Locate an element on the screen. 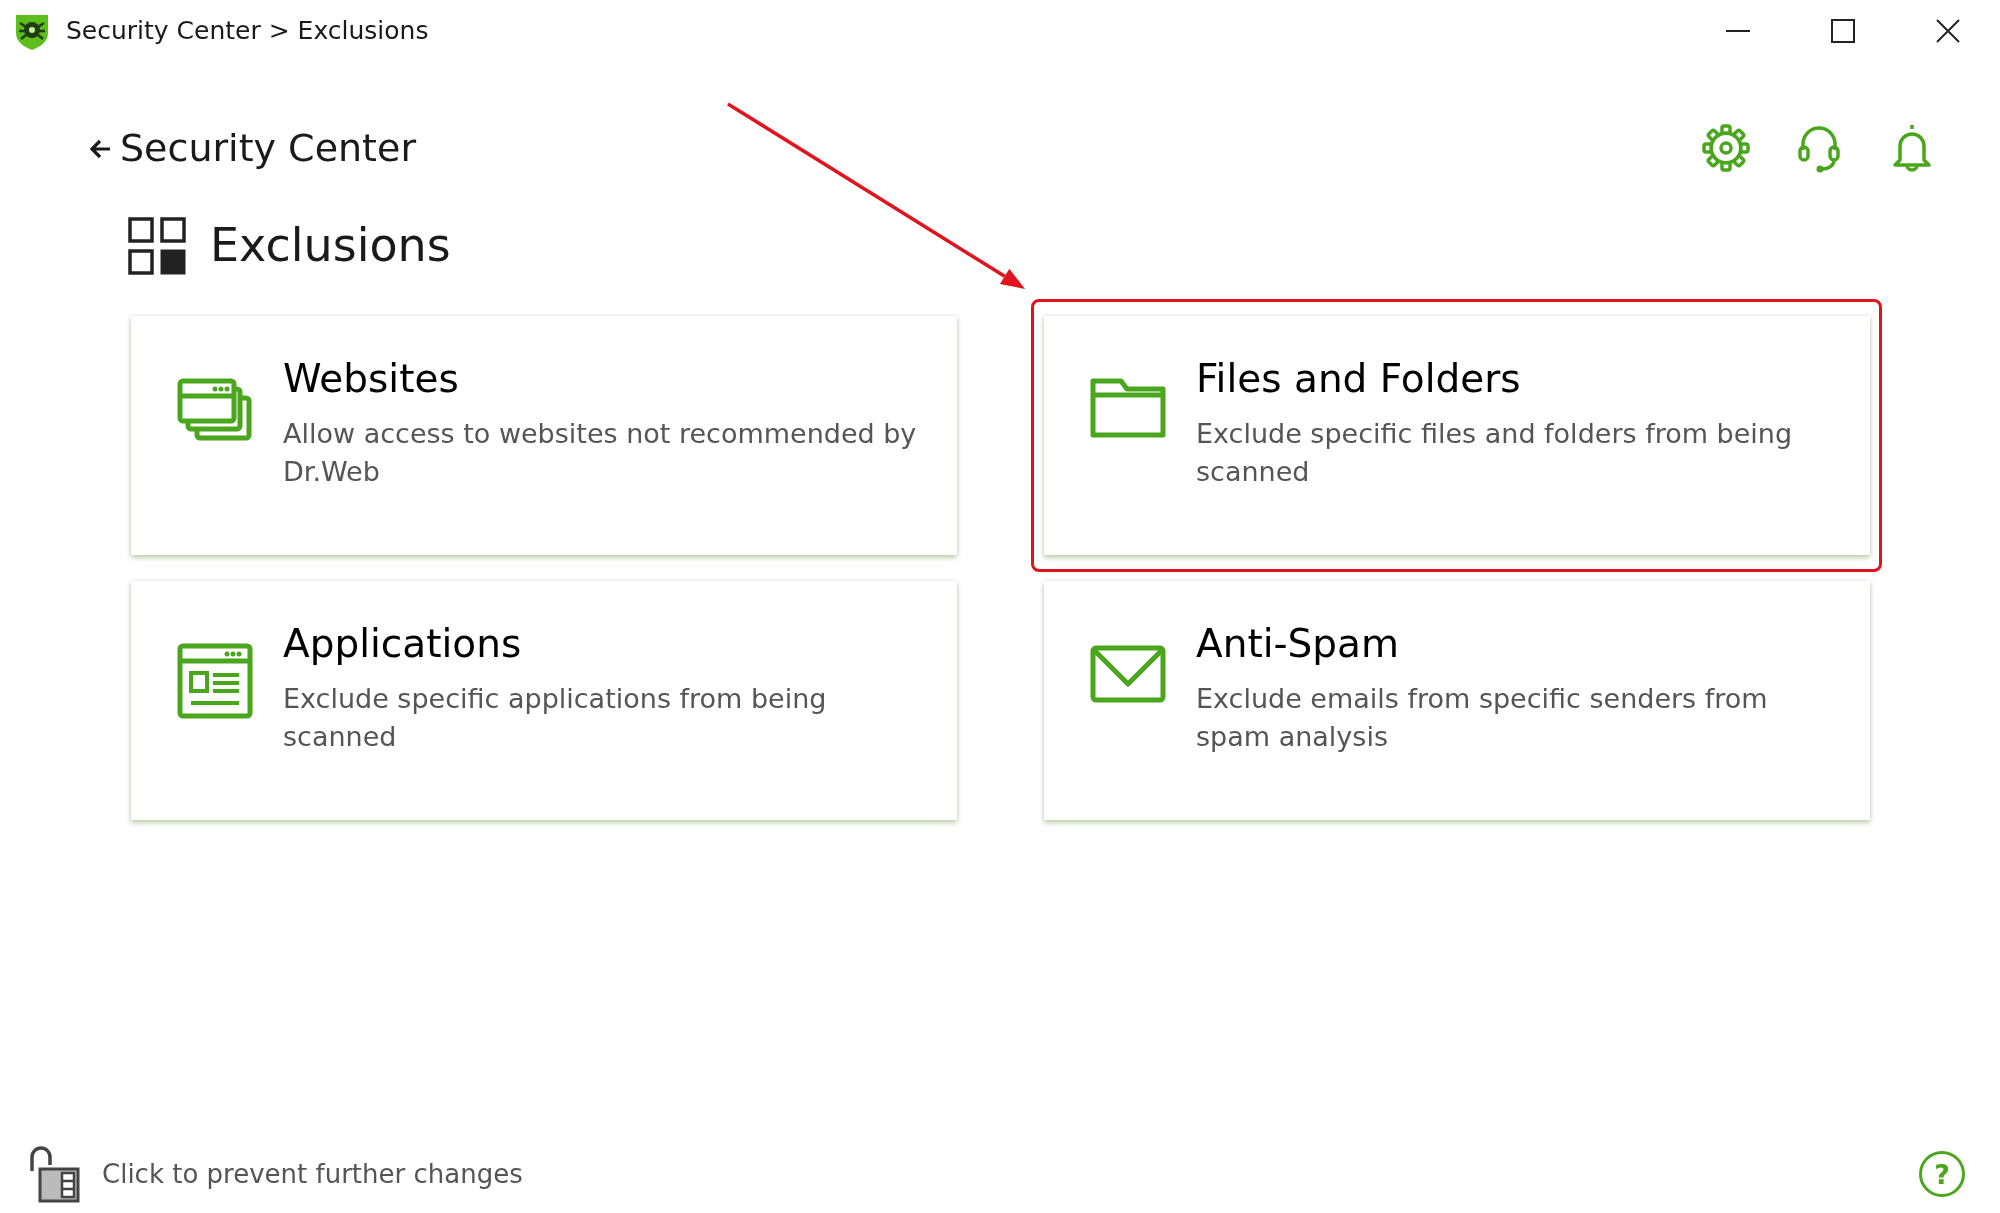 The image size is (2000, 1213). exclusion-card: Applications Exclude specific applications from being scanned is located at coordinates (544, 700).